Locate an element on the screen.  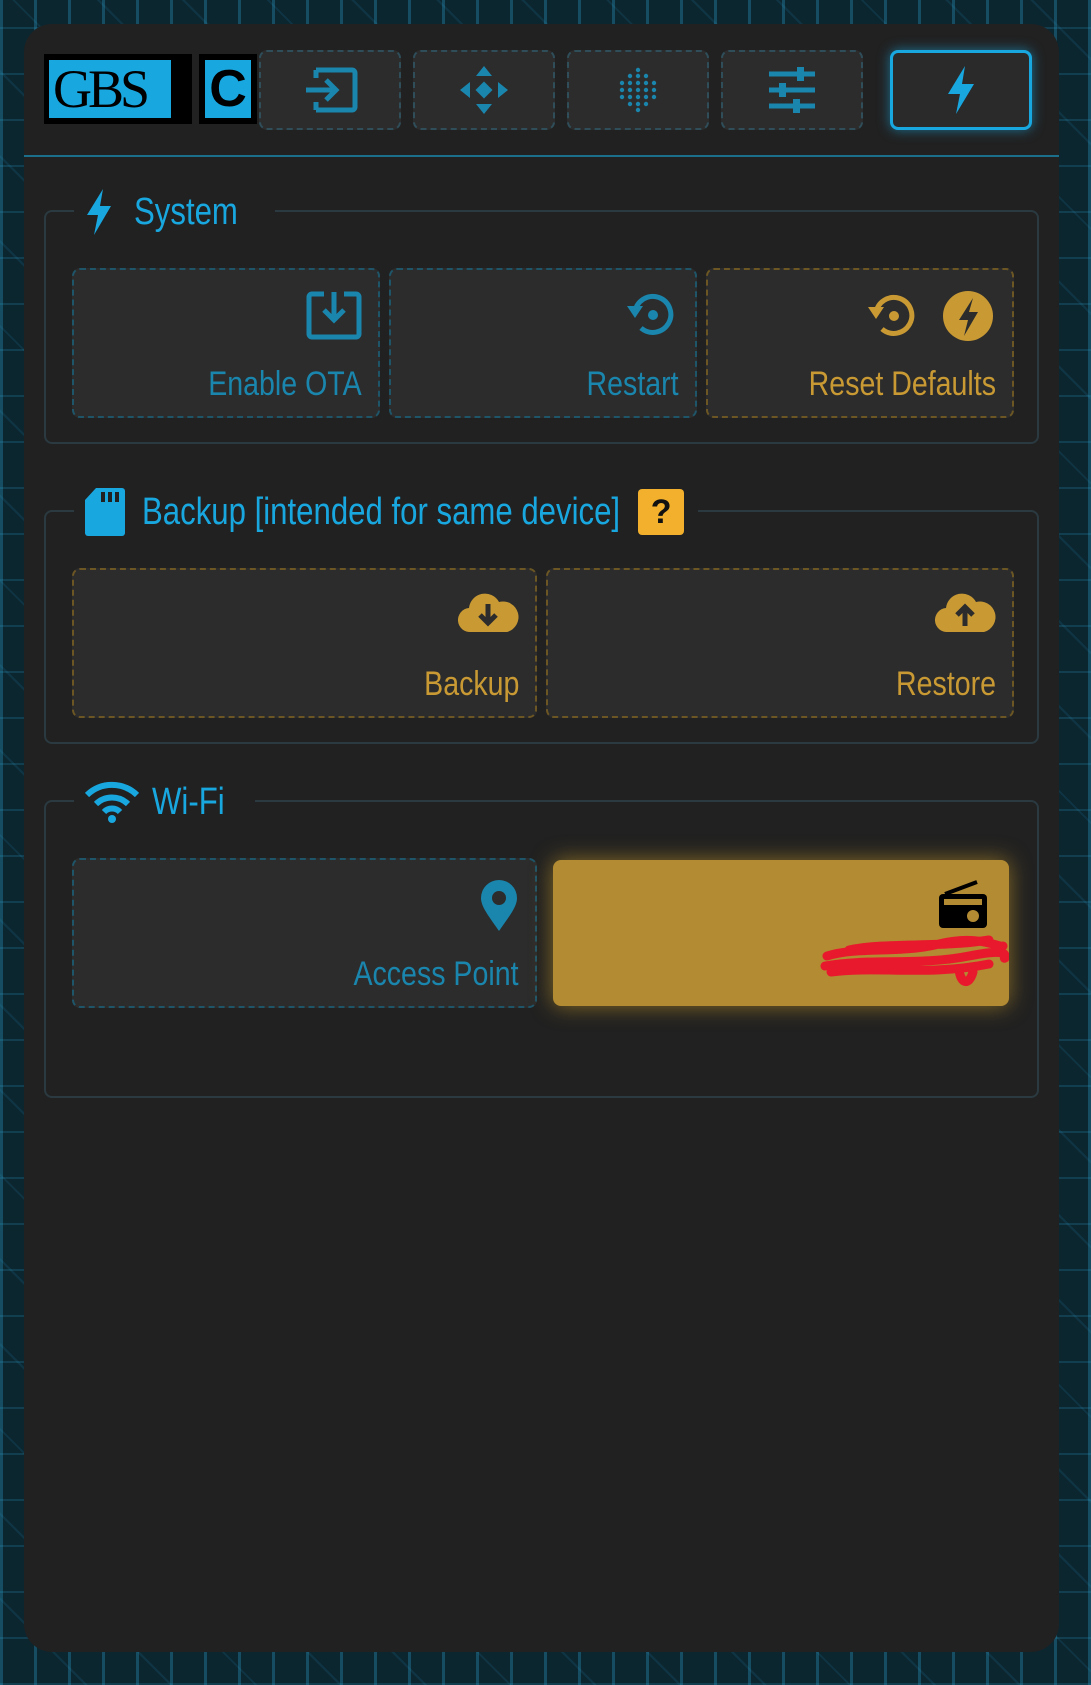
sliders-icon is located at coordinates (792, 90).